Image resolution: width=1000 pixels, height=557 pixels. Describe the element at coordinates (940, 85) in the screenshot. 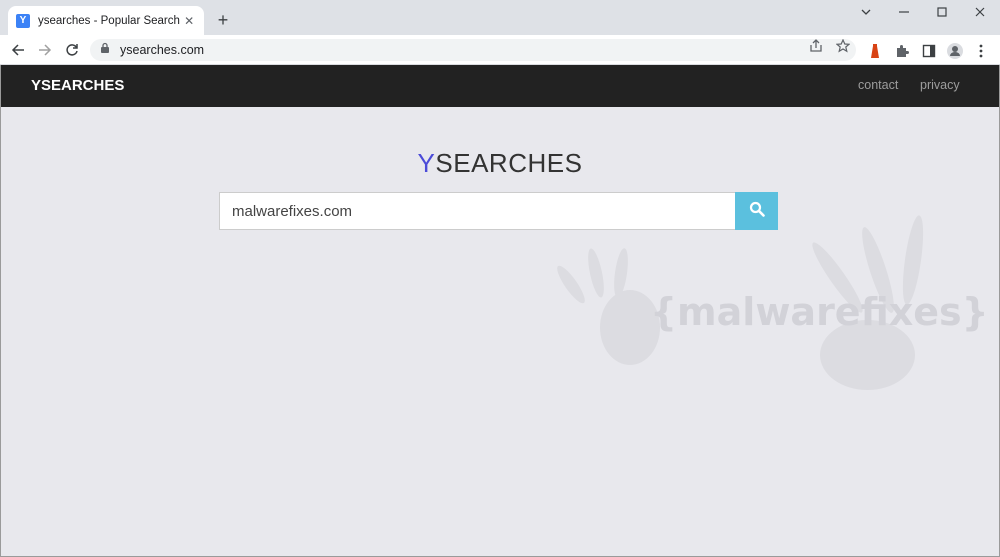

I see `privacy-link: privacy` at that location.